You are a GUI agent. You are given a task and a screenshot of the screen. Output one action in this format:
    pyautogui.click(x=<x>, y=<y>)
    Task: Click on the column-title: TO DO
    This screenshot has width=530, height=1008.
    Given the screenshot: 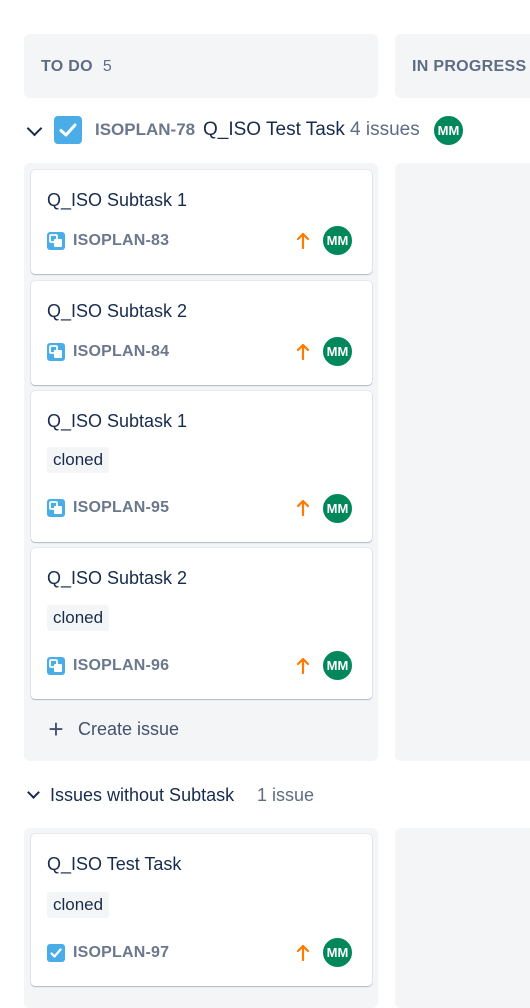 What is the action you would take?
    pyautogui.click(x=67, y=66)
    